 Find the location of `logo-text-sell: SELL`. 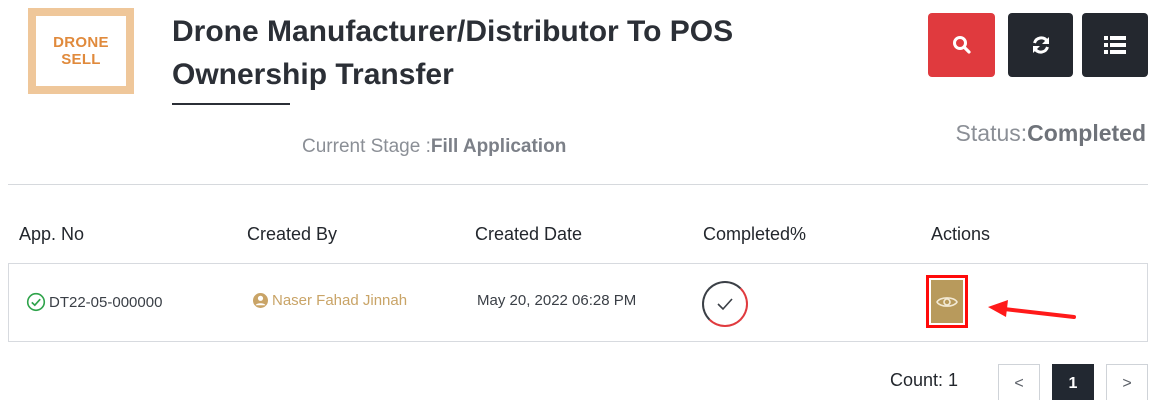

logo-text-sell: SELL is located at coordinates (81, 59).